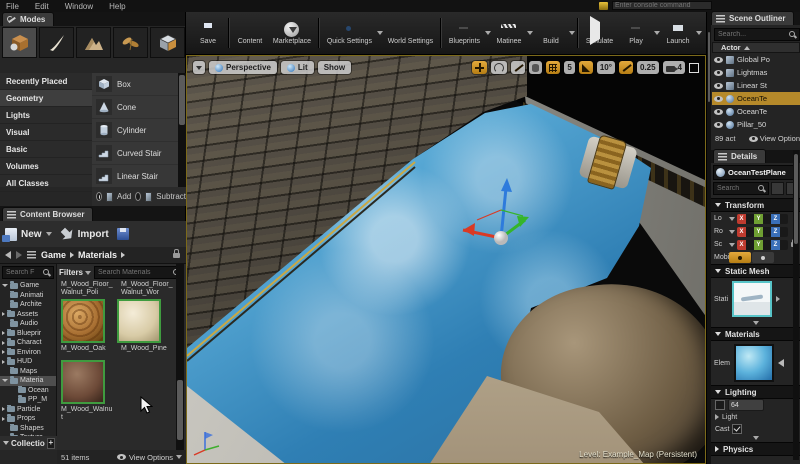 The image size is (800, 464). What do you see at coordinates (605, 67) in the screenshot?
I see `rotation-snap-value: 10°` at bounding box center [605, 67].